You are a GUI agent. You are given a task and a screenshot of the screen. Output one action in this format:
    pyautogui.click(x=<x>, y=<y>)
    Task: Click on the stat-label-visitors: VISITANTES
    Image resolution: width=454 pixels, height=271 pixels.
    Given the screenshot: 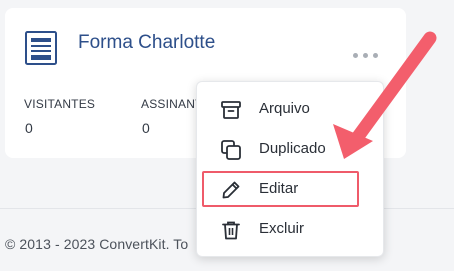 What is the action you would take?
    pyautogui.click(x=60, y=104)
    